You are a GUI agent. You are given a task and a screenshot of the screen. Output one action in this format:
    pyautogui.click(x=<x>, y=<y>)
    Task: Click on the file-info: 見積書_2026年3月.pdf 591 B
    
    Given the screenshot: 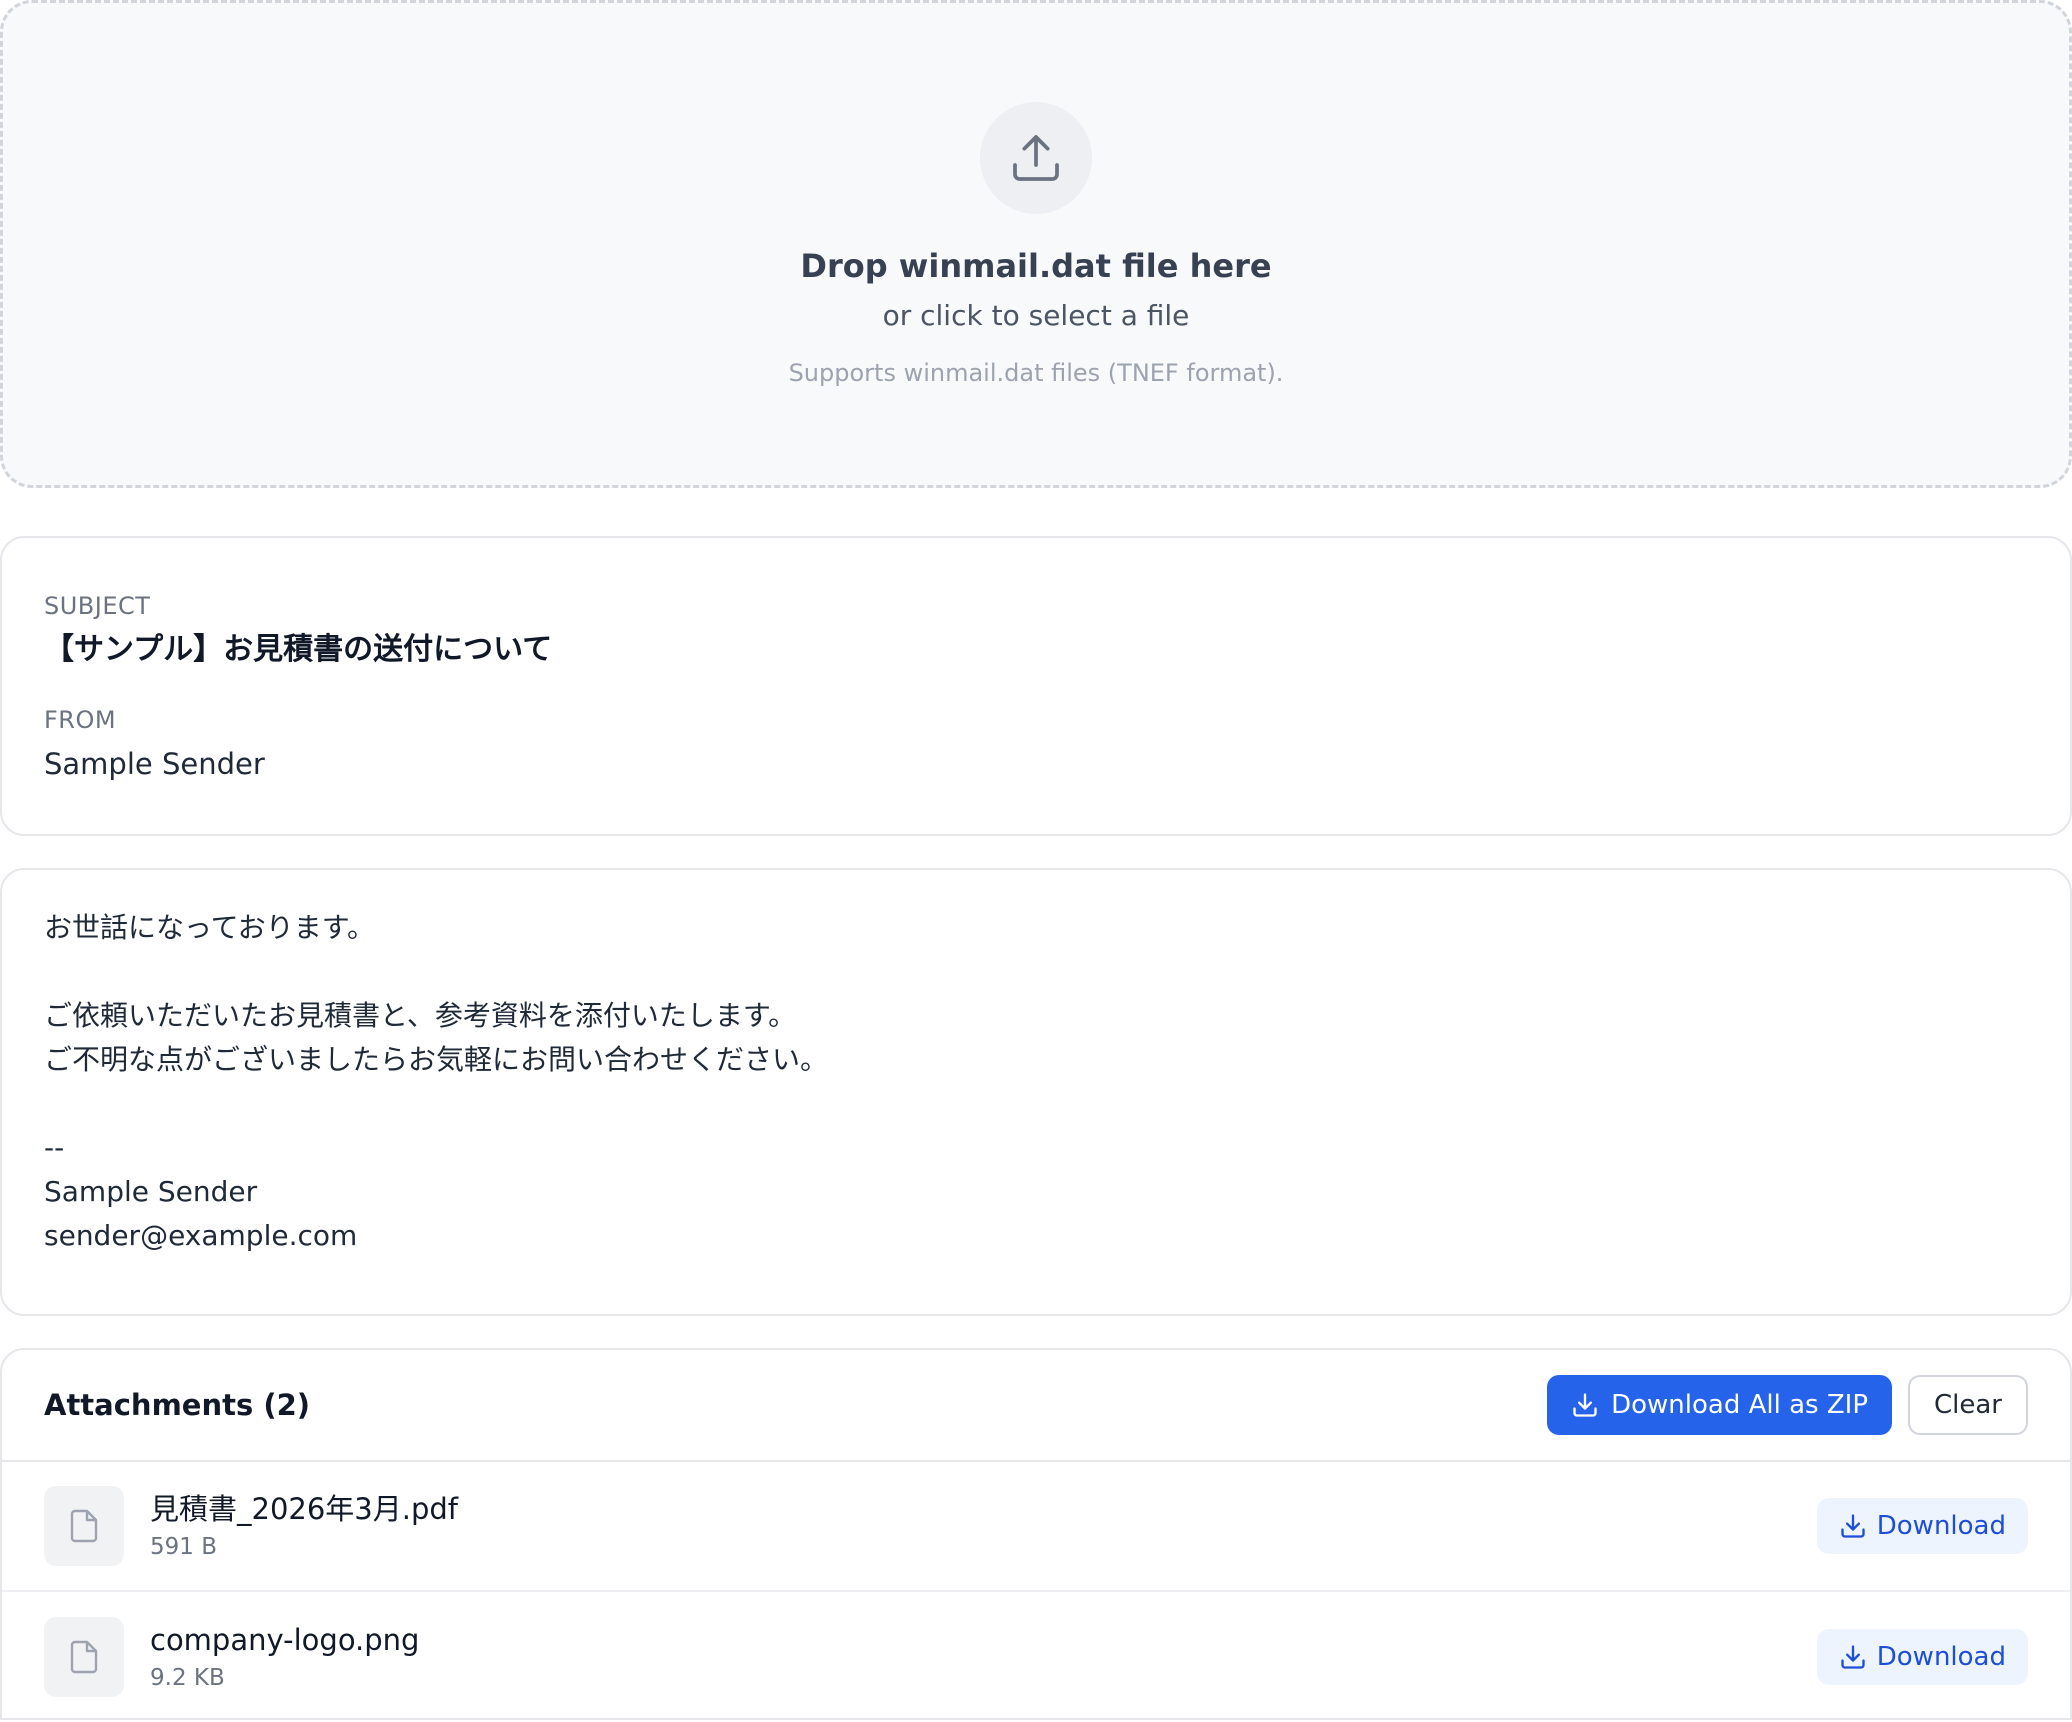 What is the action you would take?
    pyautogui.click(x=983, y=1526)
    